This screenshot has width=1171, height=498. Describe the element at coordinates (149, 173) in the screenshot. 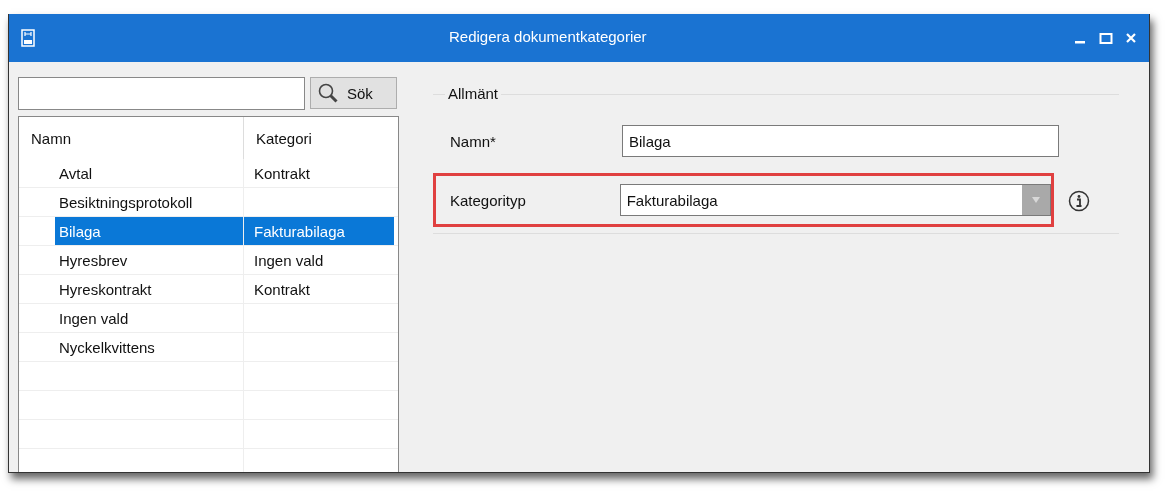

I see `table-cell: Avtal` at that location.